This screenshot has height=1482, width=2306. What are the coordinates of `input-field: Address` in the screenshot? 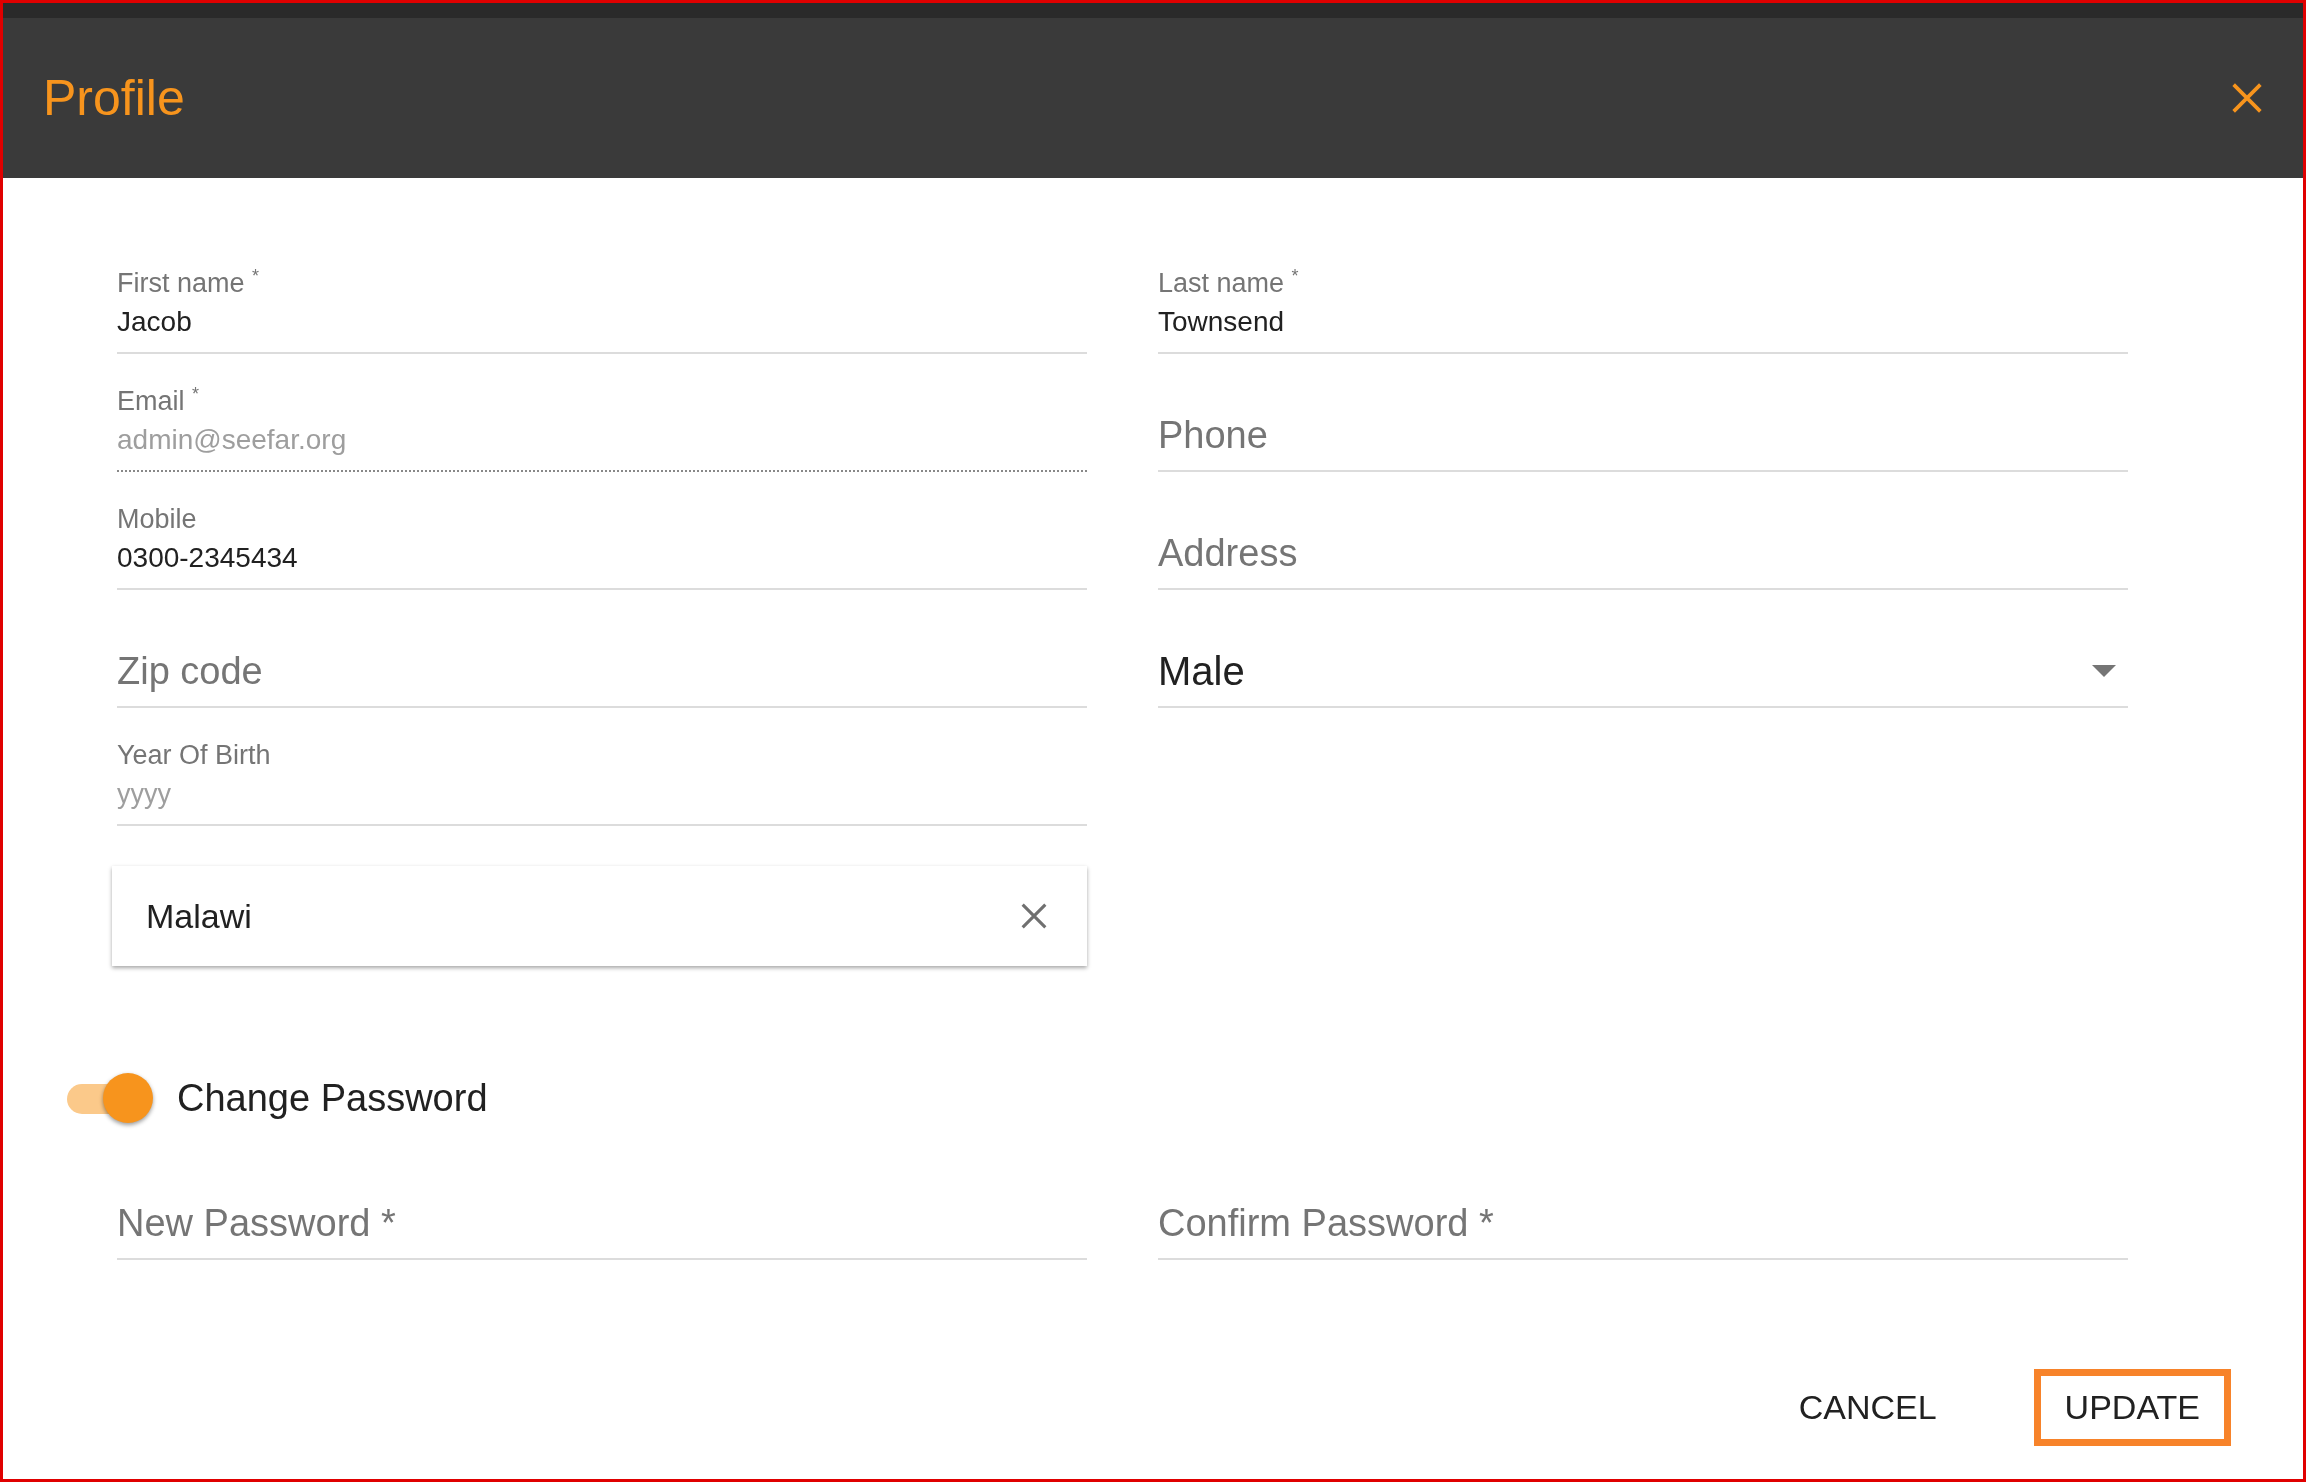 It's located at (1643, 558).